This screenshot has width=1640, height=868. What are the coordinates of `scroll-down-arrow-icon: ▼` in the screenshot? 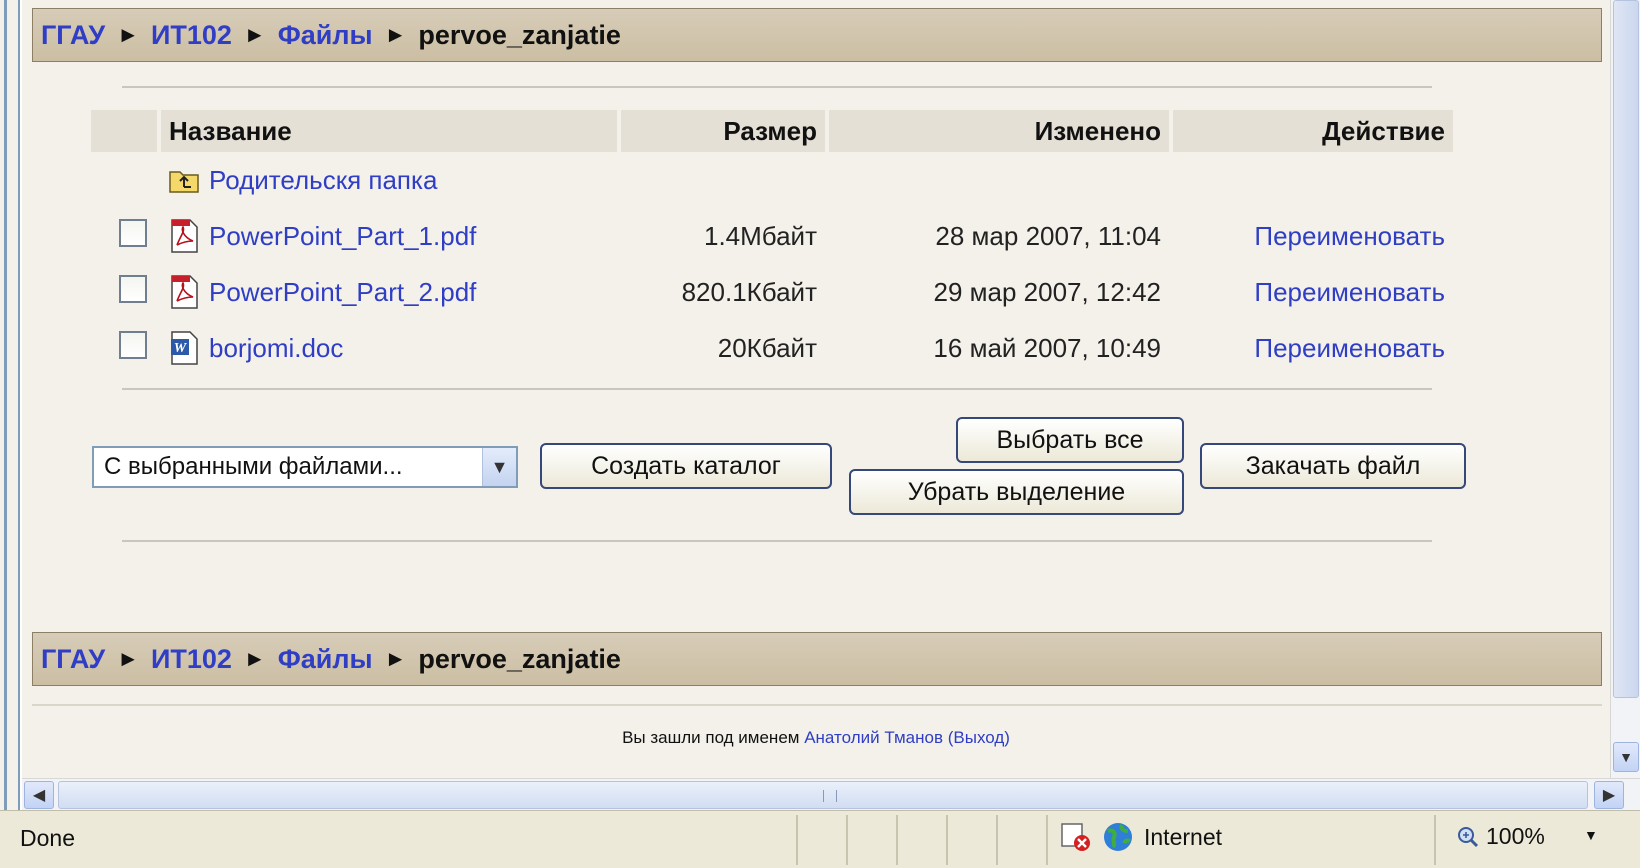 It's located at (1626, 757).